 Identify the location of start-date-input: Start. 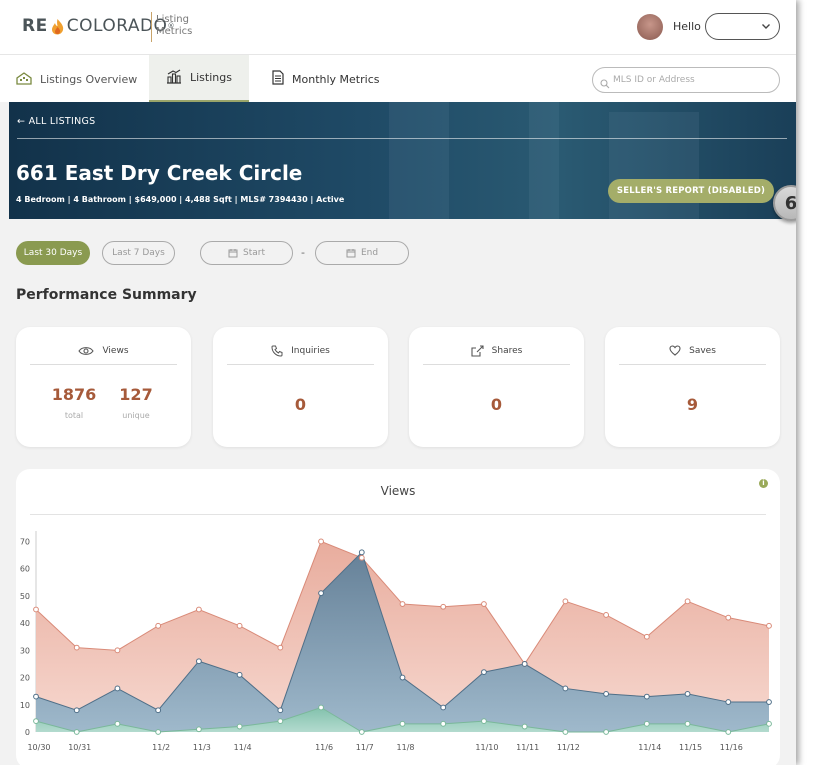
(246, 253).